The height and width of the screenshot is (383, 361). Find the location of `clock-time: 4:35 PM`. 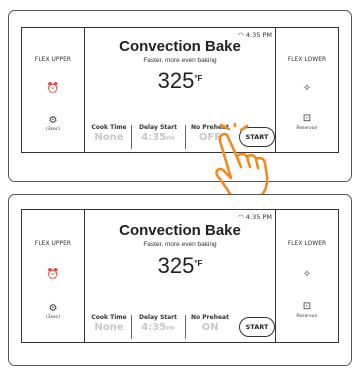

clock-time: 4:35 PM is located at coordinates (258, 217).